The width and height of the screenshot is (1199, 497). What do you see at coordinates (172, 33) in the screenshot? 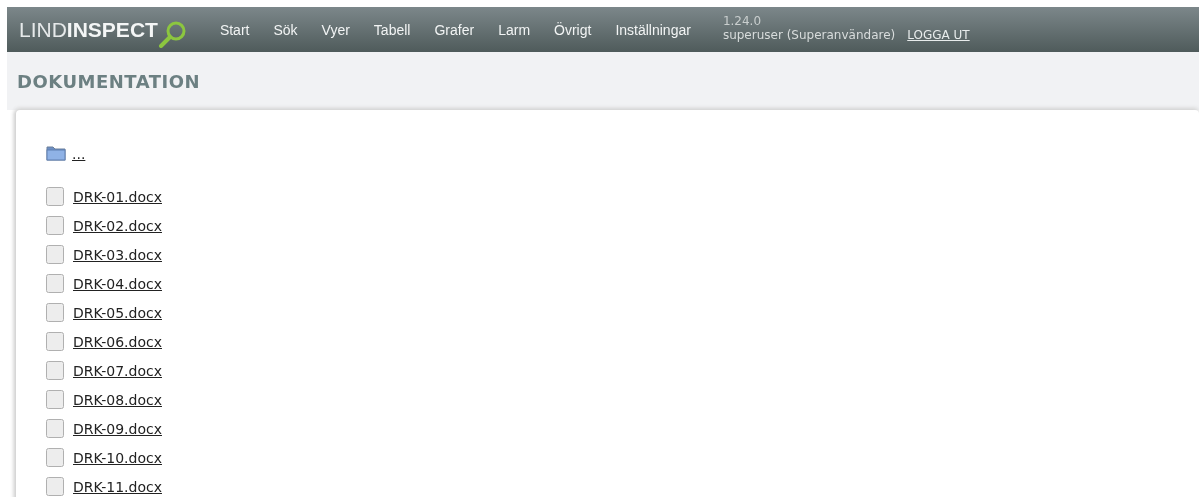
I see `magnifier-icon` at bounding box center [172, 33].